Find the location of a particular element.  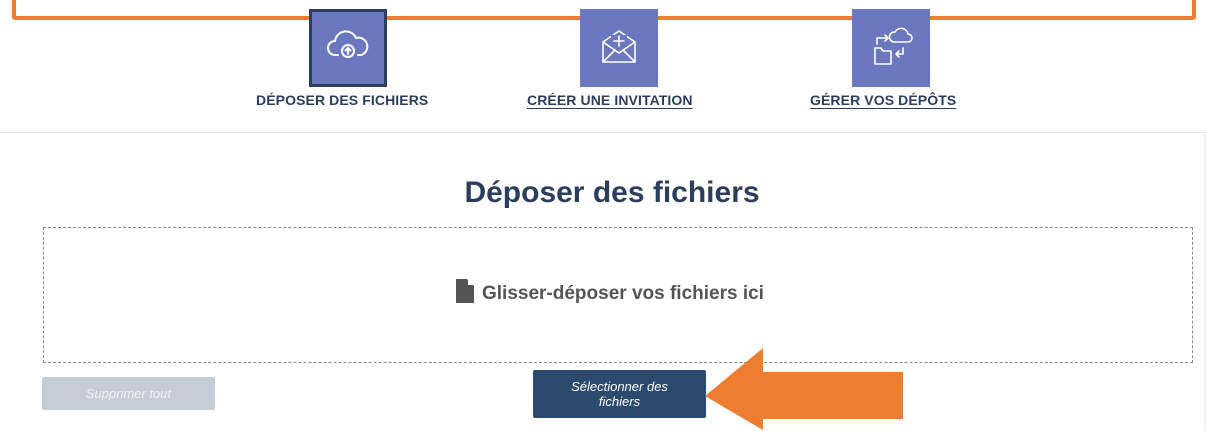

dropzone-text: Glisser-déposer vos fichiers ici is located at coordinates (623, 293).